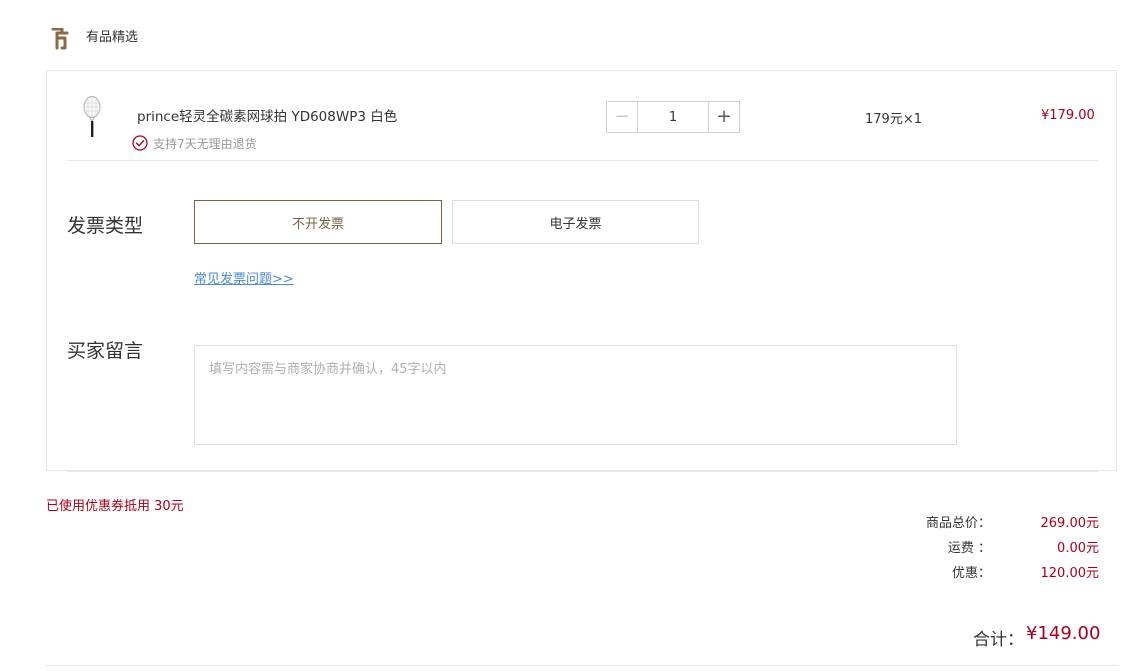 The height and width of the screenshot is (671, 1131). I want to click on invoice-faq-link: 常见发票问题>>, so click(244, 277).